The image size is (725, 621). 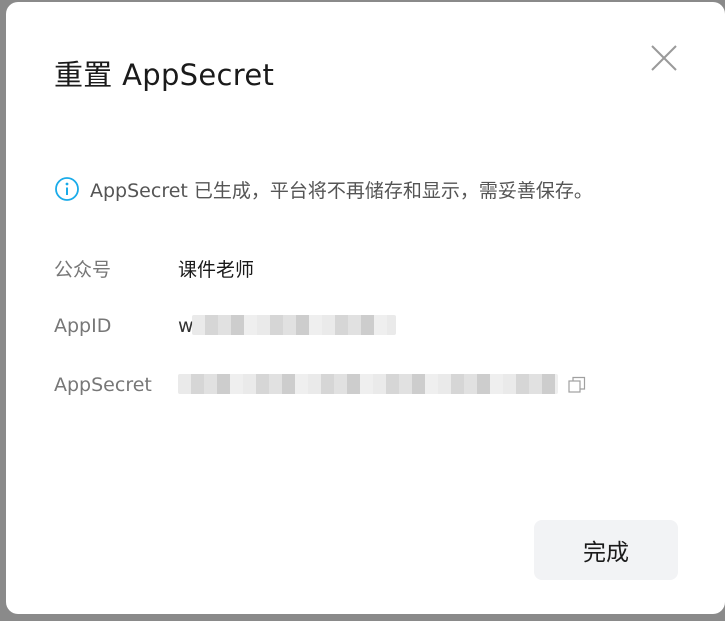 I want to click on appsecret-redacted-value, so click(x=368, y=384).